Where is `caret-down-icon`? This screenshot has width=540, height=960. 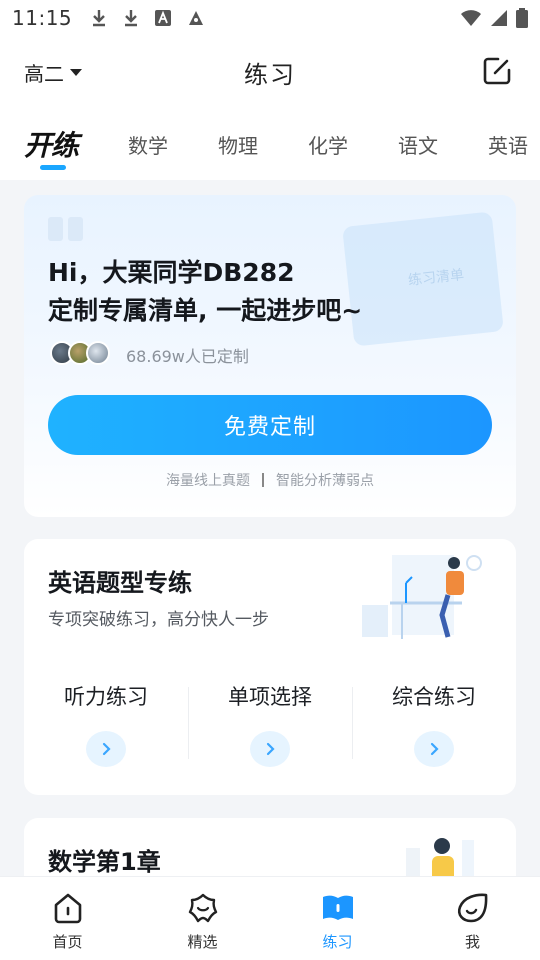
caret-down-icon is located at coordinates (76, 72).